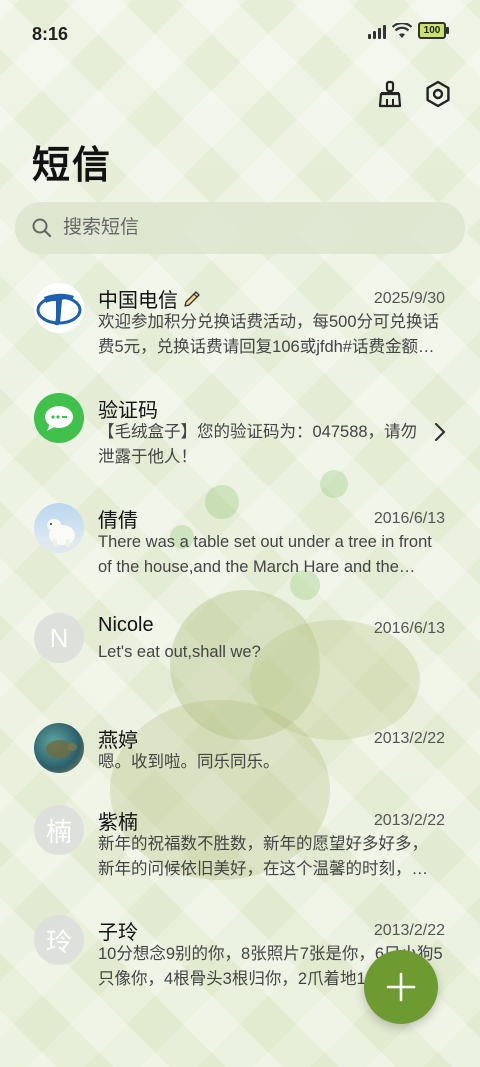 This screenshot has height=1067, width=480. I want to click on battery-icon: 100, so click(433, 30).